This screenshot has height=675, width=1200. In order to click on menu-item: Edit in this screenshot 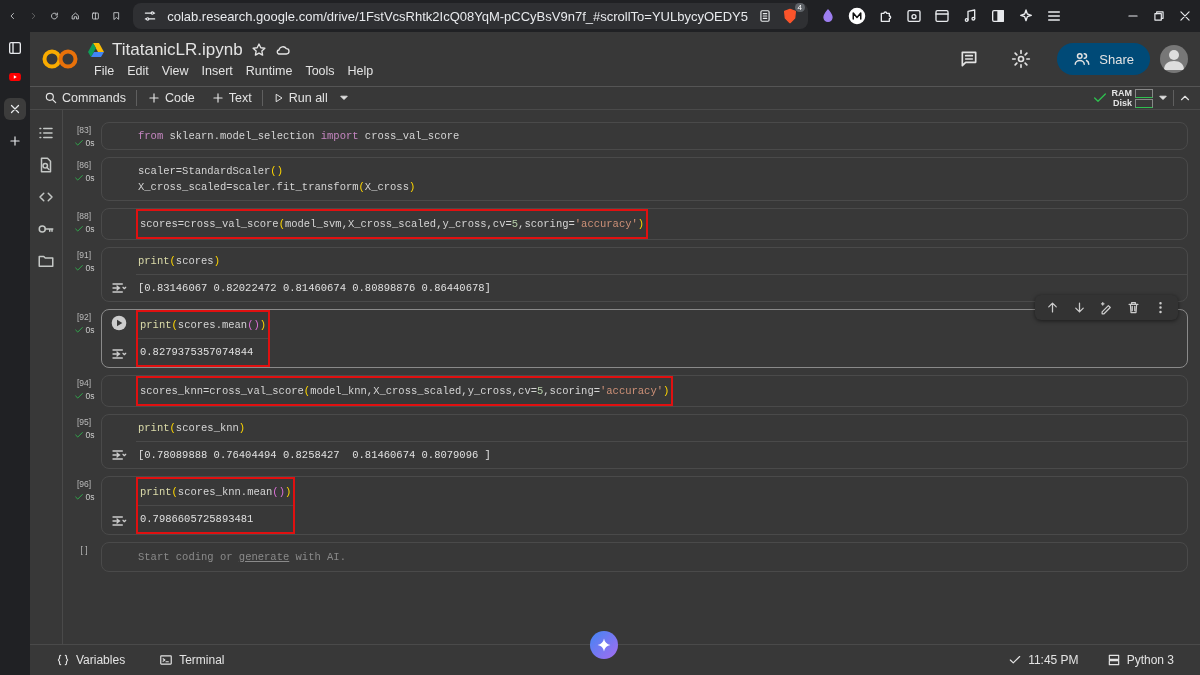, I will do `click(138, 71)`.